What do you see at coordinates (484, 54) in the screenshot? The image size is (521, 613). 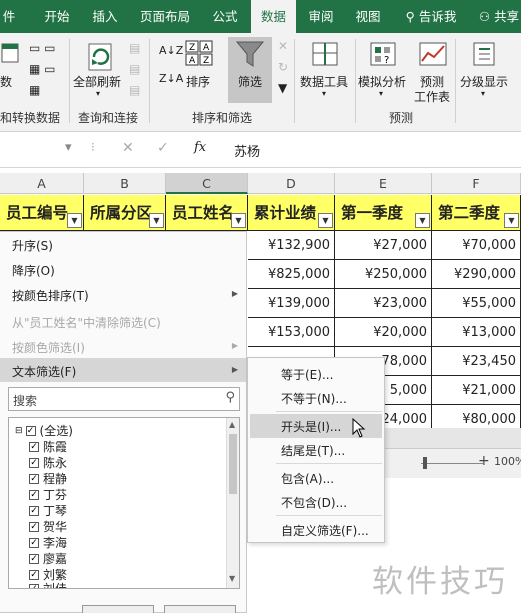 I see `outline-icon` at bounding box center [484, 54].